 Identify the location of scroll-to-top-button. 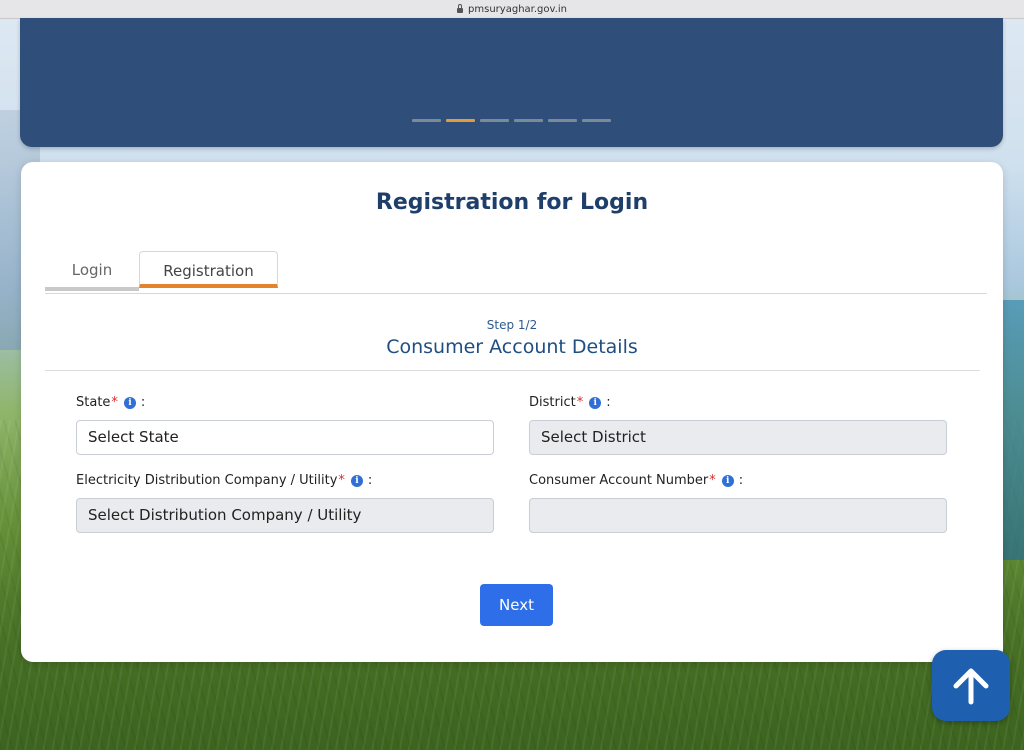
(971, 685).